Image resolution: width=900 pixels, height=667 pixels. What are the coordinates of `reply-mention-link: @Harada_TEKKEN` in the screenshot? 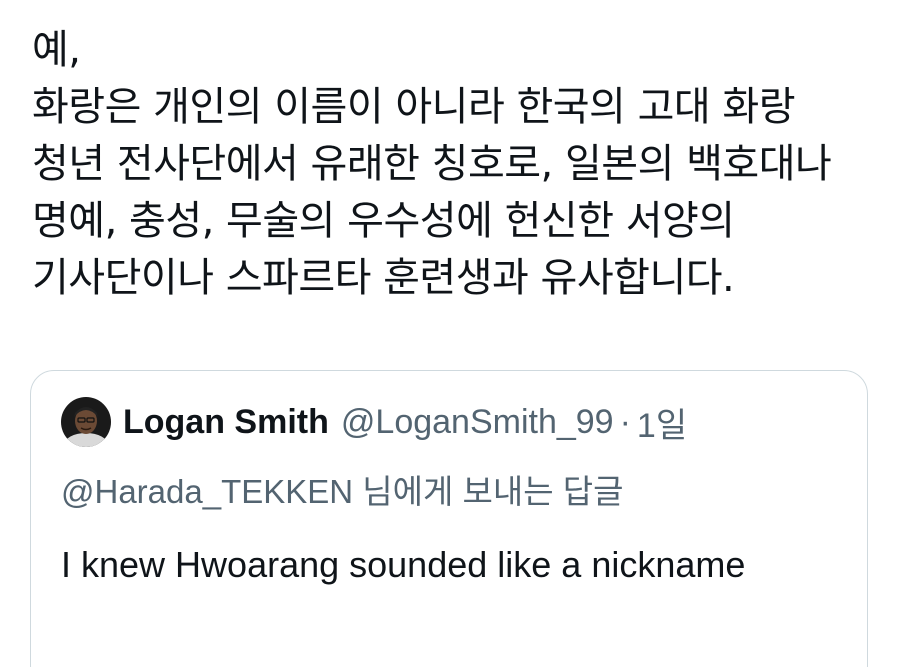 It's located at (207, 491).